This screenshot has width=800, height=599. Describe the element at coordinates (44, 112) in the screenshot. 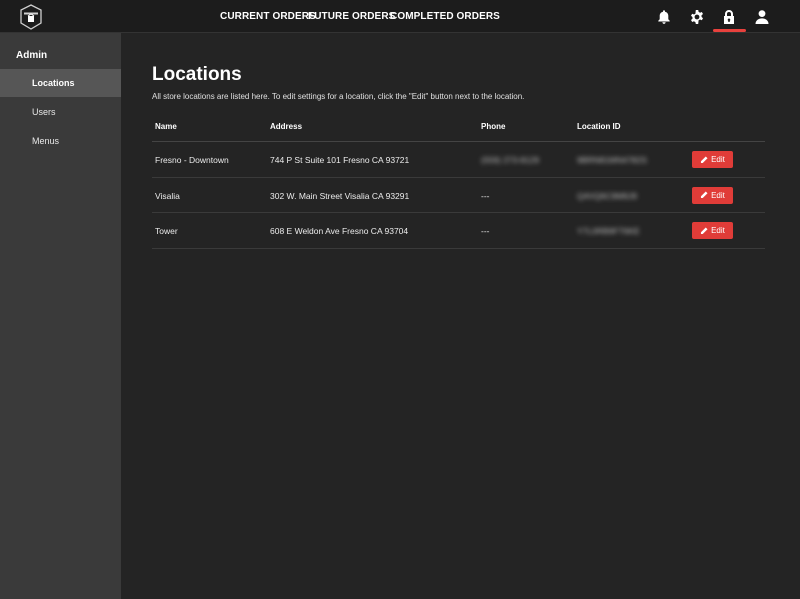

I see `sidebar-item-label: Users` at that location.